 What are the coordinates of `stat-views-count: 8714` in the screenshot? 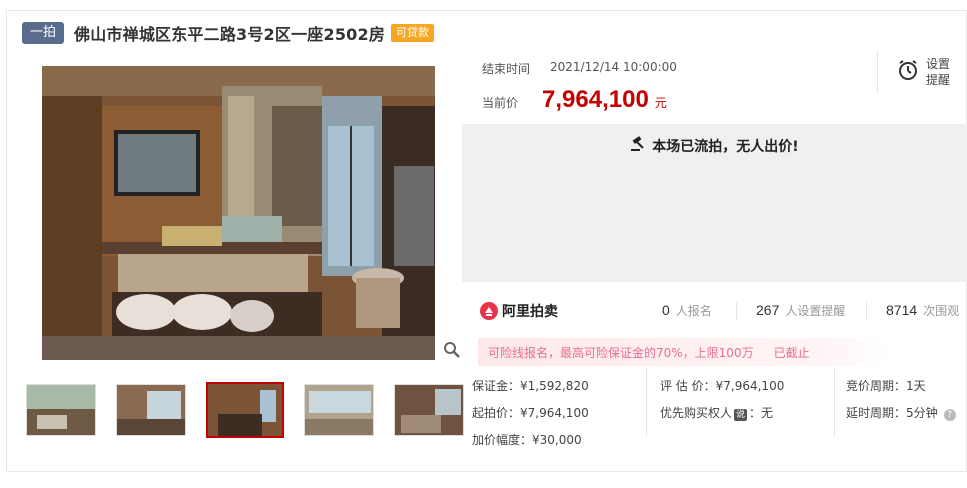 It's located at (902, 310).